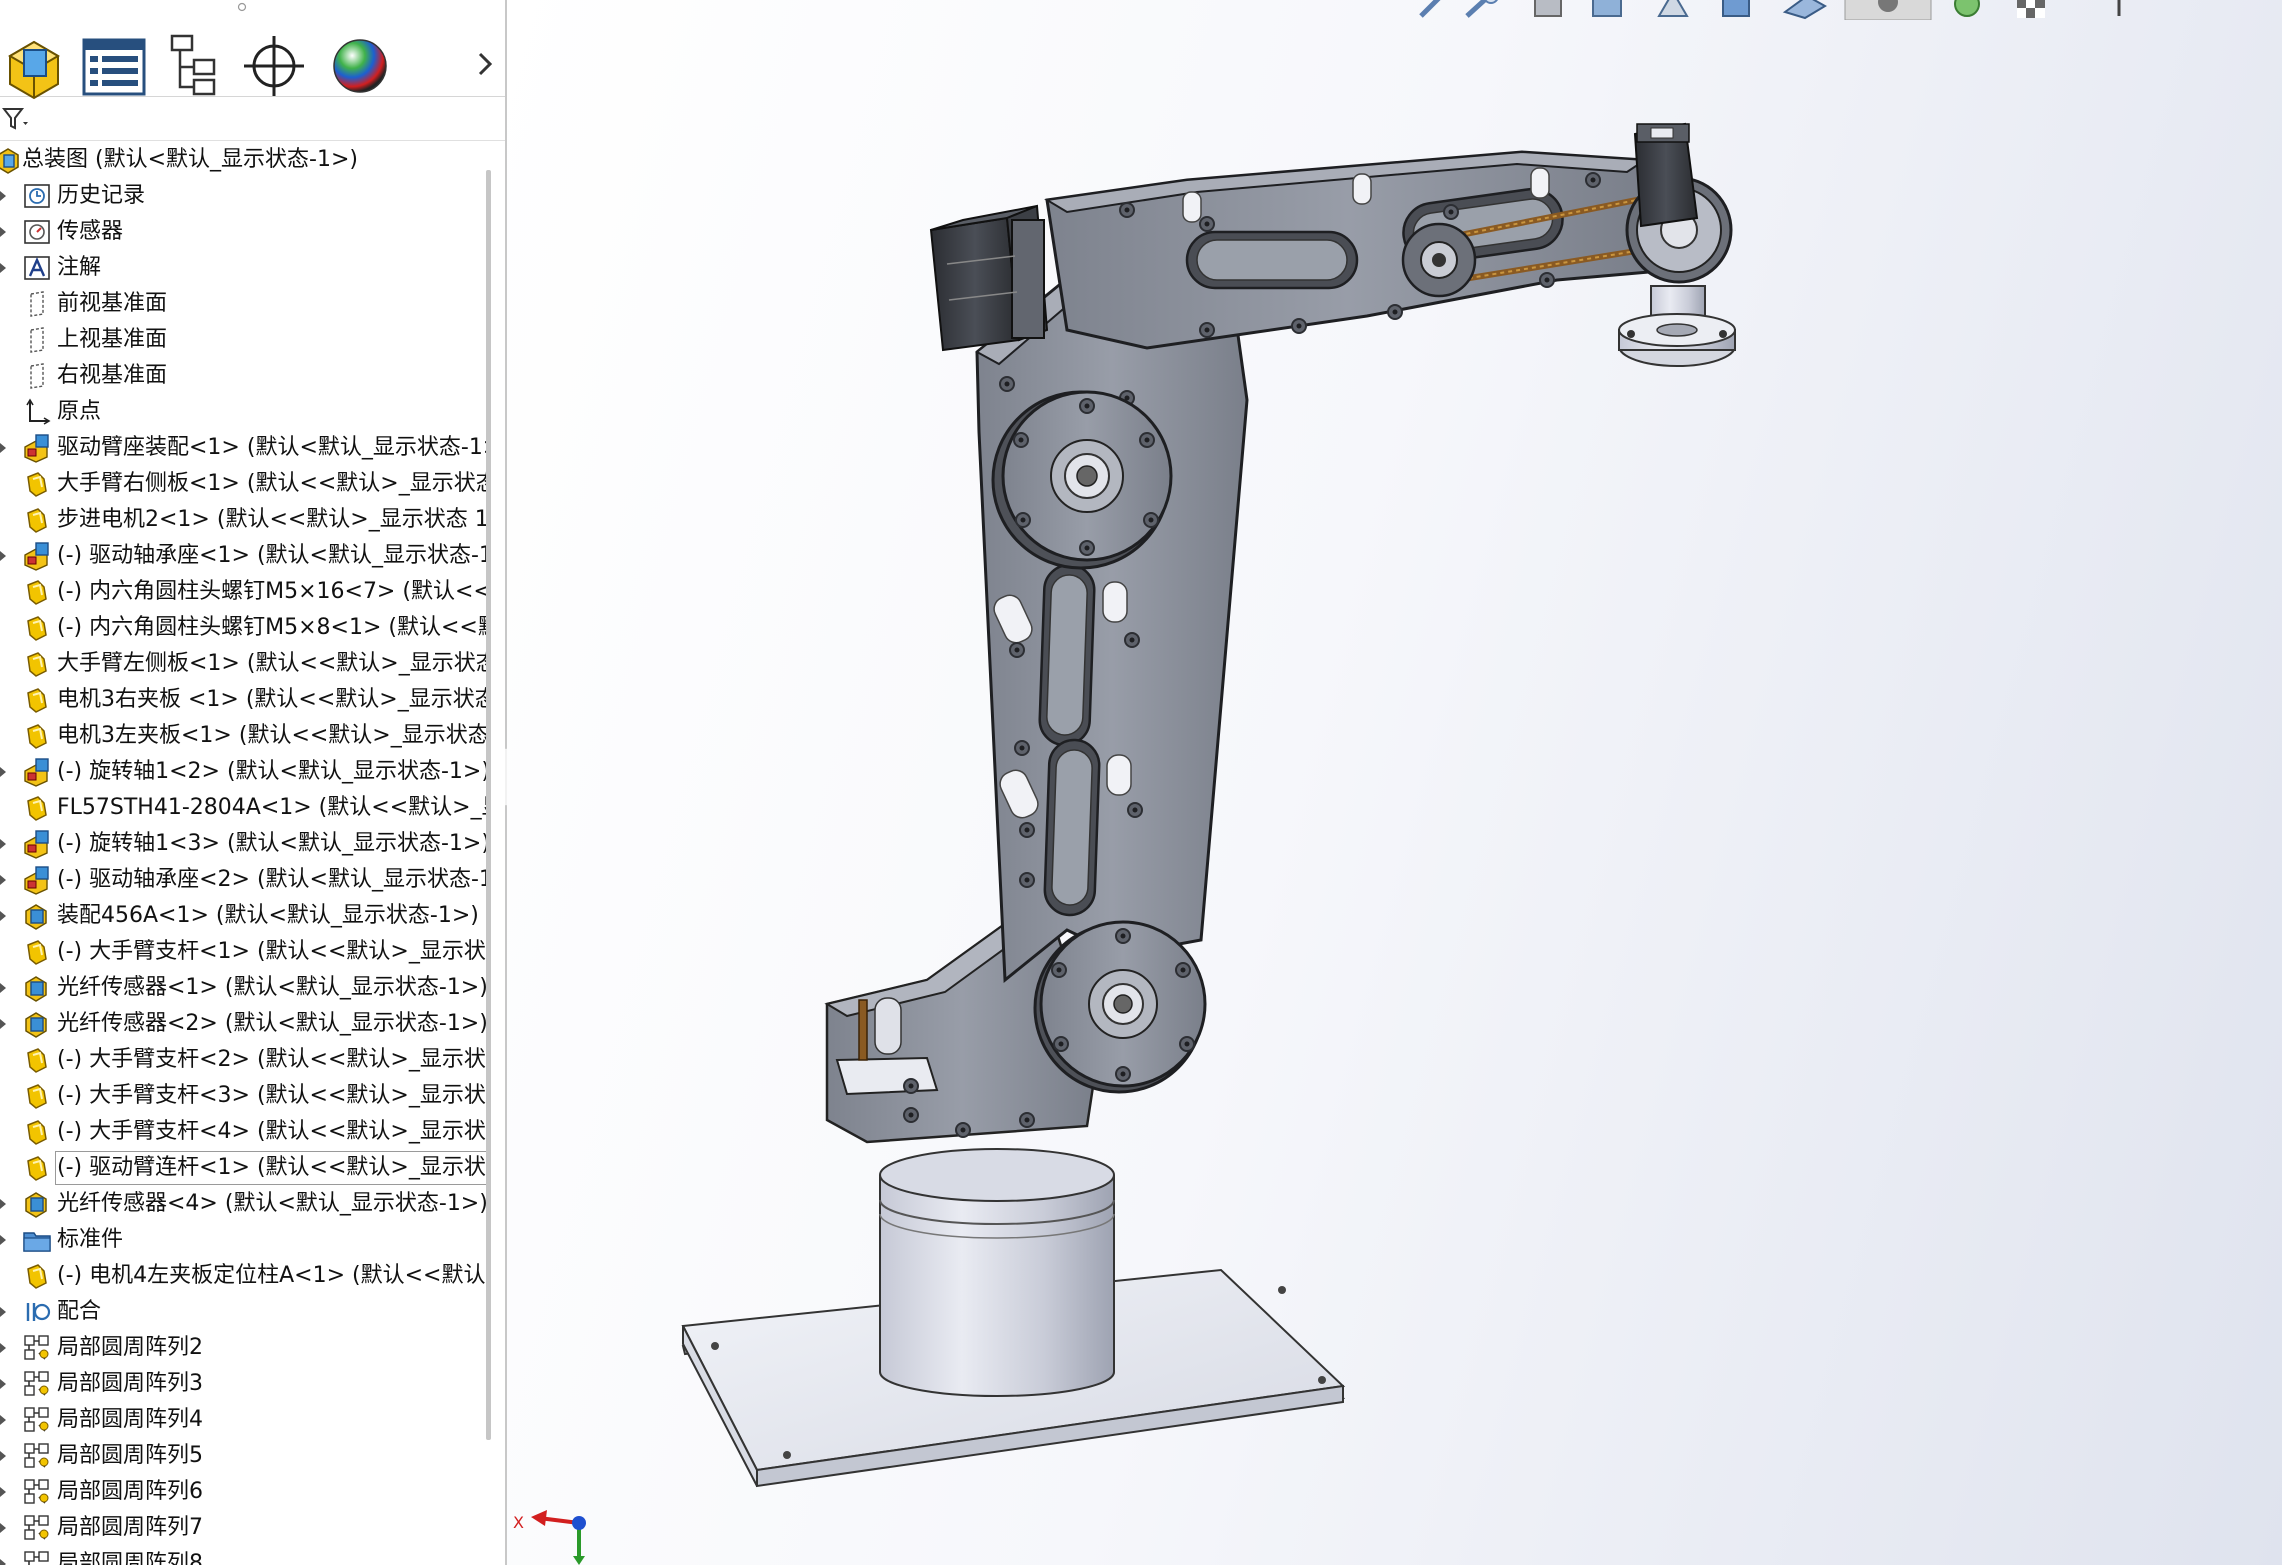 The width and height of the screenshot is (2282, 1565). Describe the element at coordinates (37, 268) in the screenshot. I see `annotation-icon` at that location.